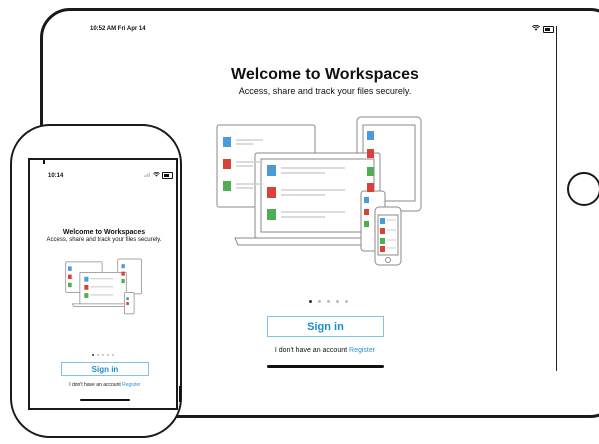 The height and width of the screenshot is (444, 599). Describe the element at coordinates (104, 232) in the screenshot. I see `phone-welcome-title: Welcome to Workspaces` at that location.